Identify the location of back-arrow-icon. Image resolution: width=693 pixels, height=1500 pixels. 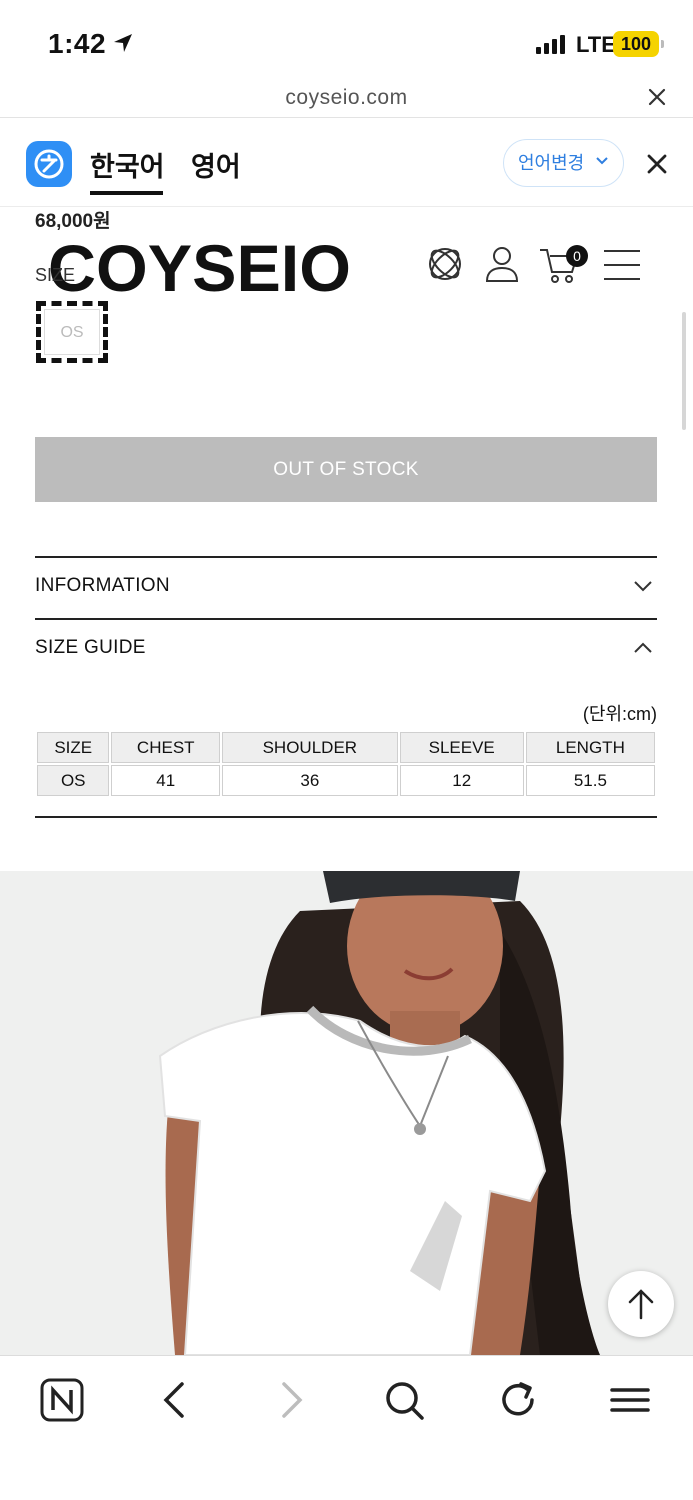
(176, 1400).